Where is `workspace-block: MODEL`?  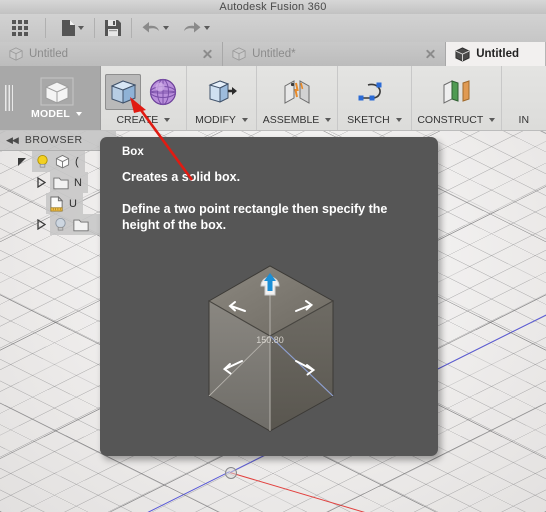
workspace-block: MODEL is located at coordinates (50, 98).